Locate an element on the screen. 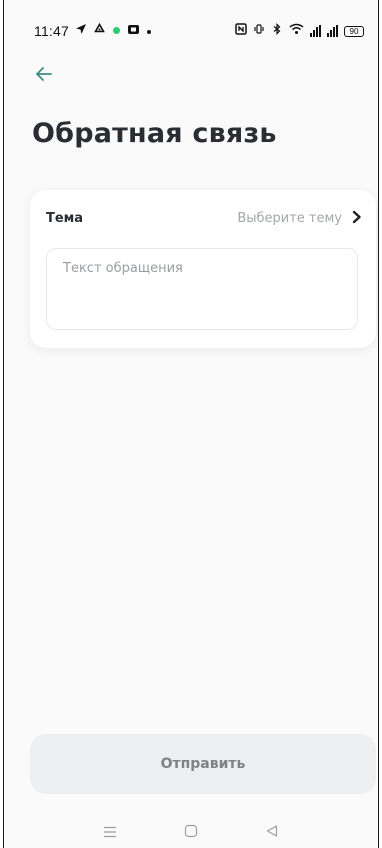 Image resolution: width=382 pixels, height=848 pixels. message-textarea is located at coordinates (202, 289).